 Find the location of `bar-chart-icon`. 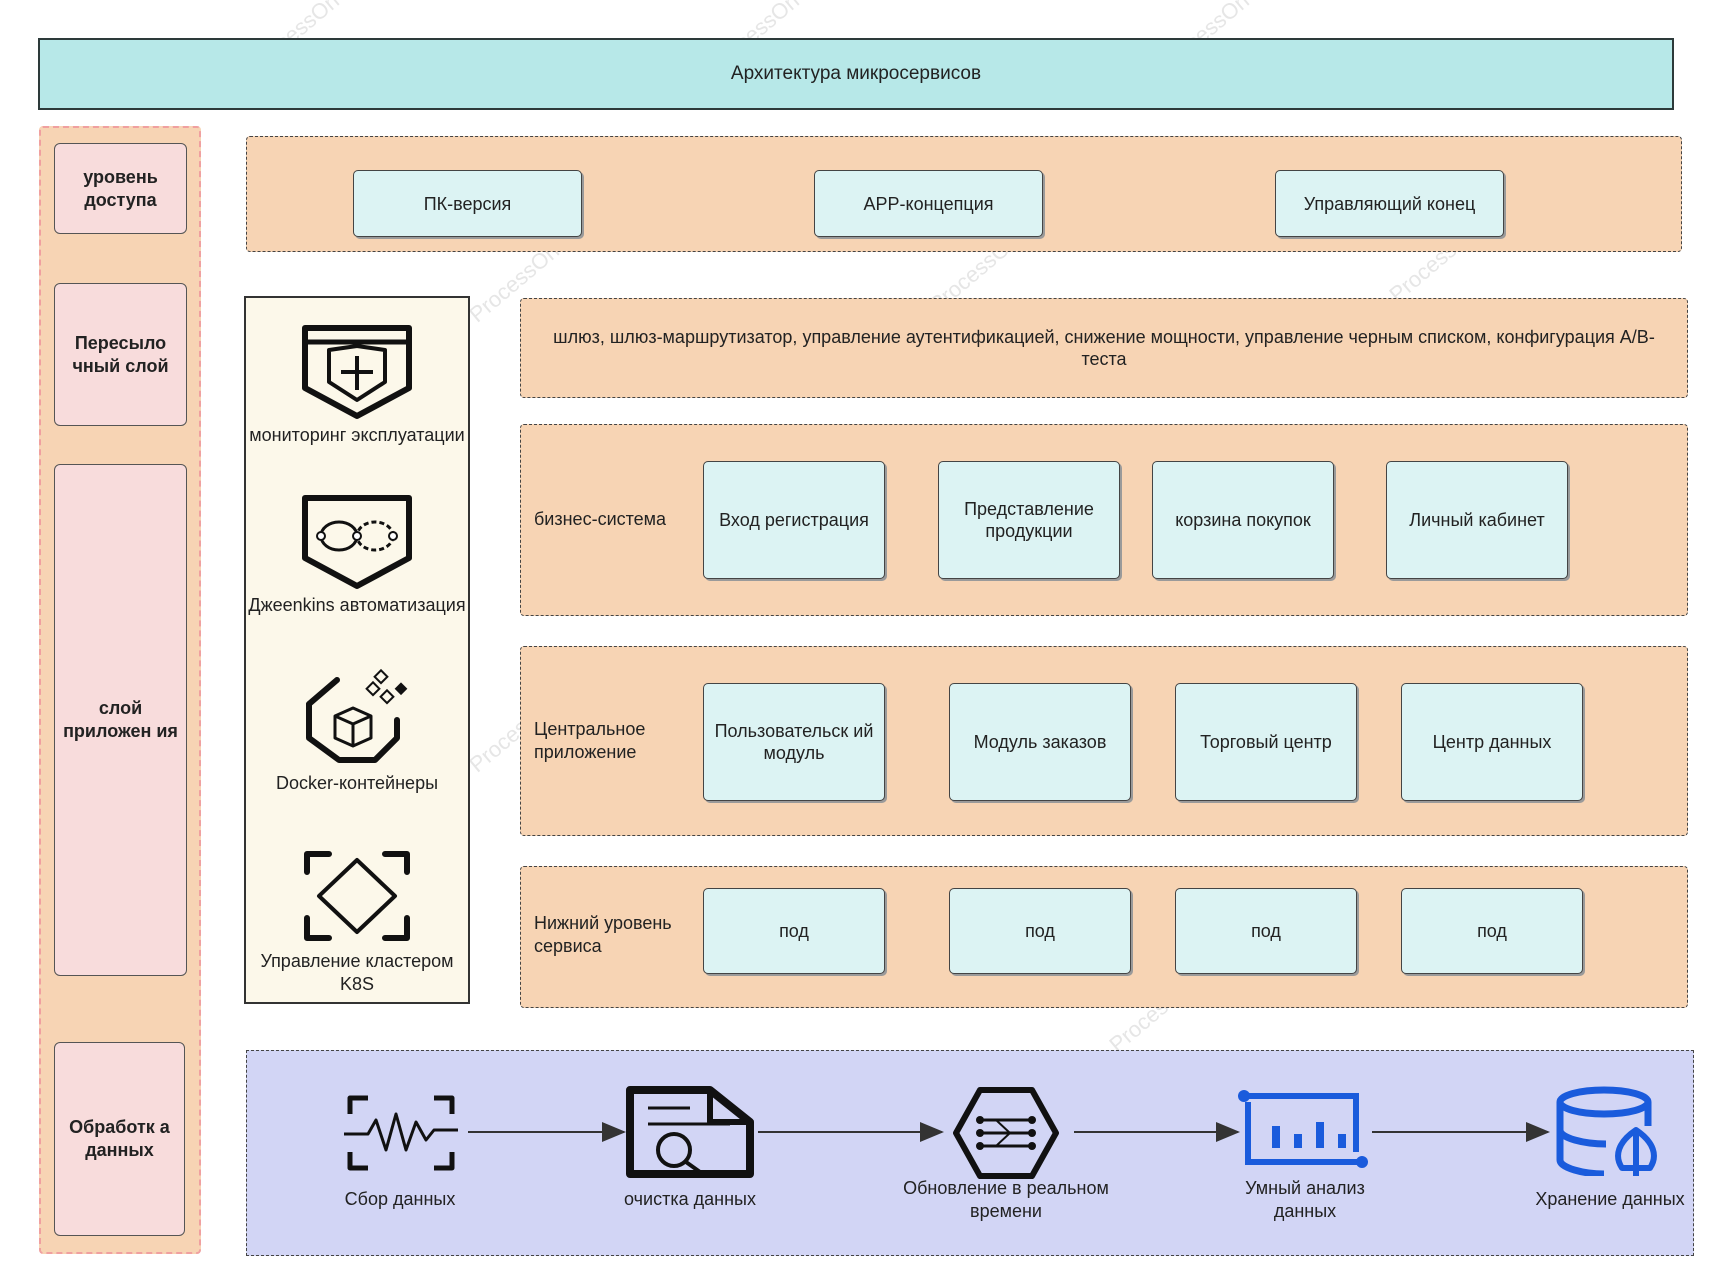

bar-chart-icon is located at coordinates (1303, 1129).